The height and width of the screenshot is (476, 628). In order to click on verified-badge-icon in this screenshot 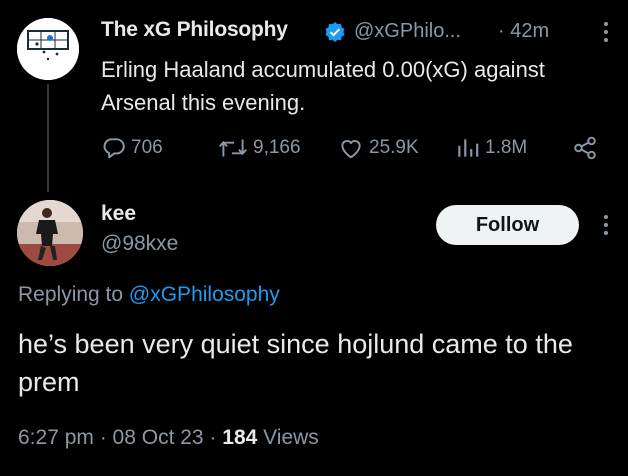, I will do `click(335, 32)`.